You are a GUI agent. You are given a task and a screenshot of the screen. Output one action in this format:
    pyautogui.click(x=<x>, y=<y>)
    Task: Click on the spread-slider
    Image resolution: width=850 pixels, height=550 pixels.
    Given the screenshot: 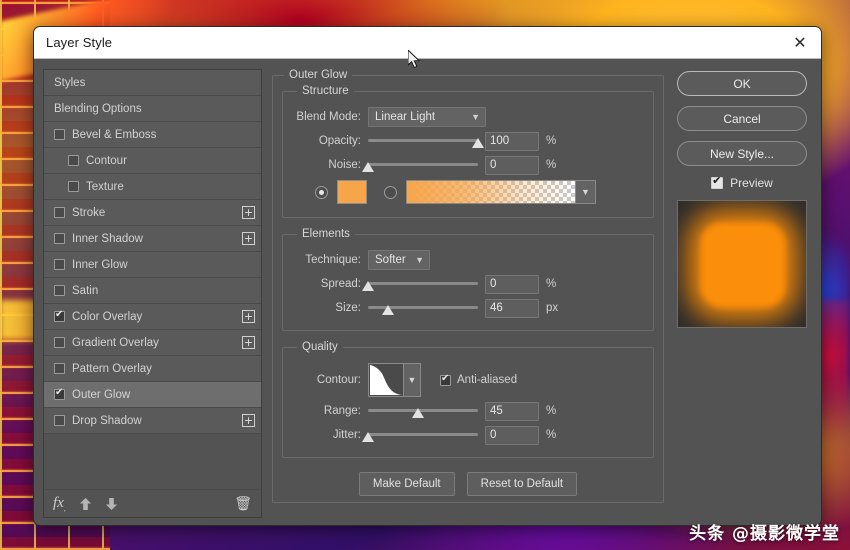 What is the action you would take?
    pyautogui.click(x=420, y=284)
    